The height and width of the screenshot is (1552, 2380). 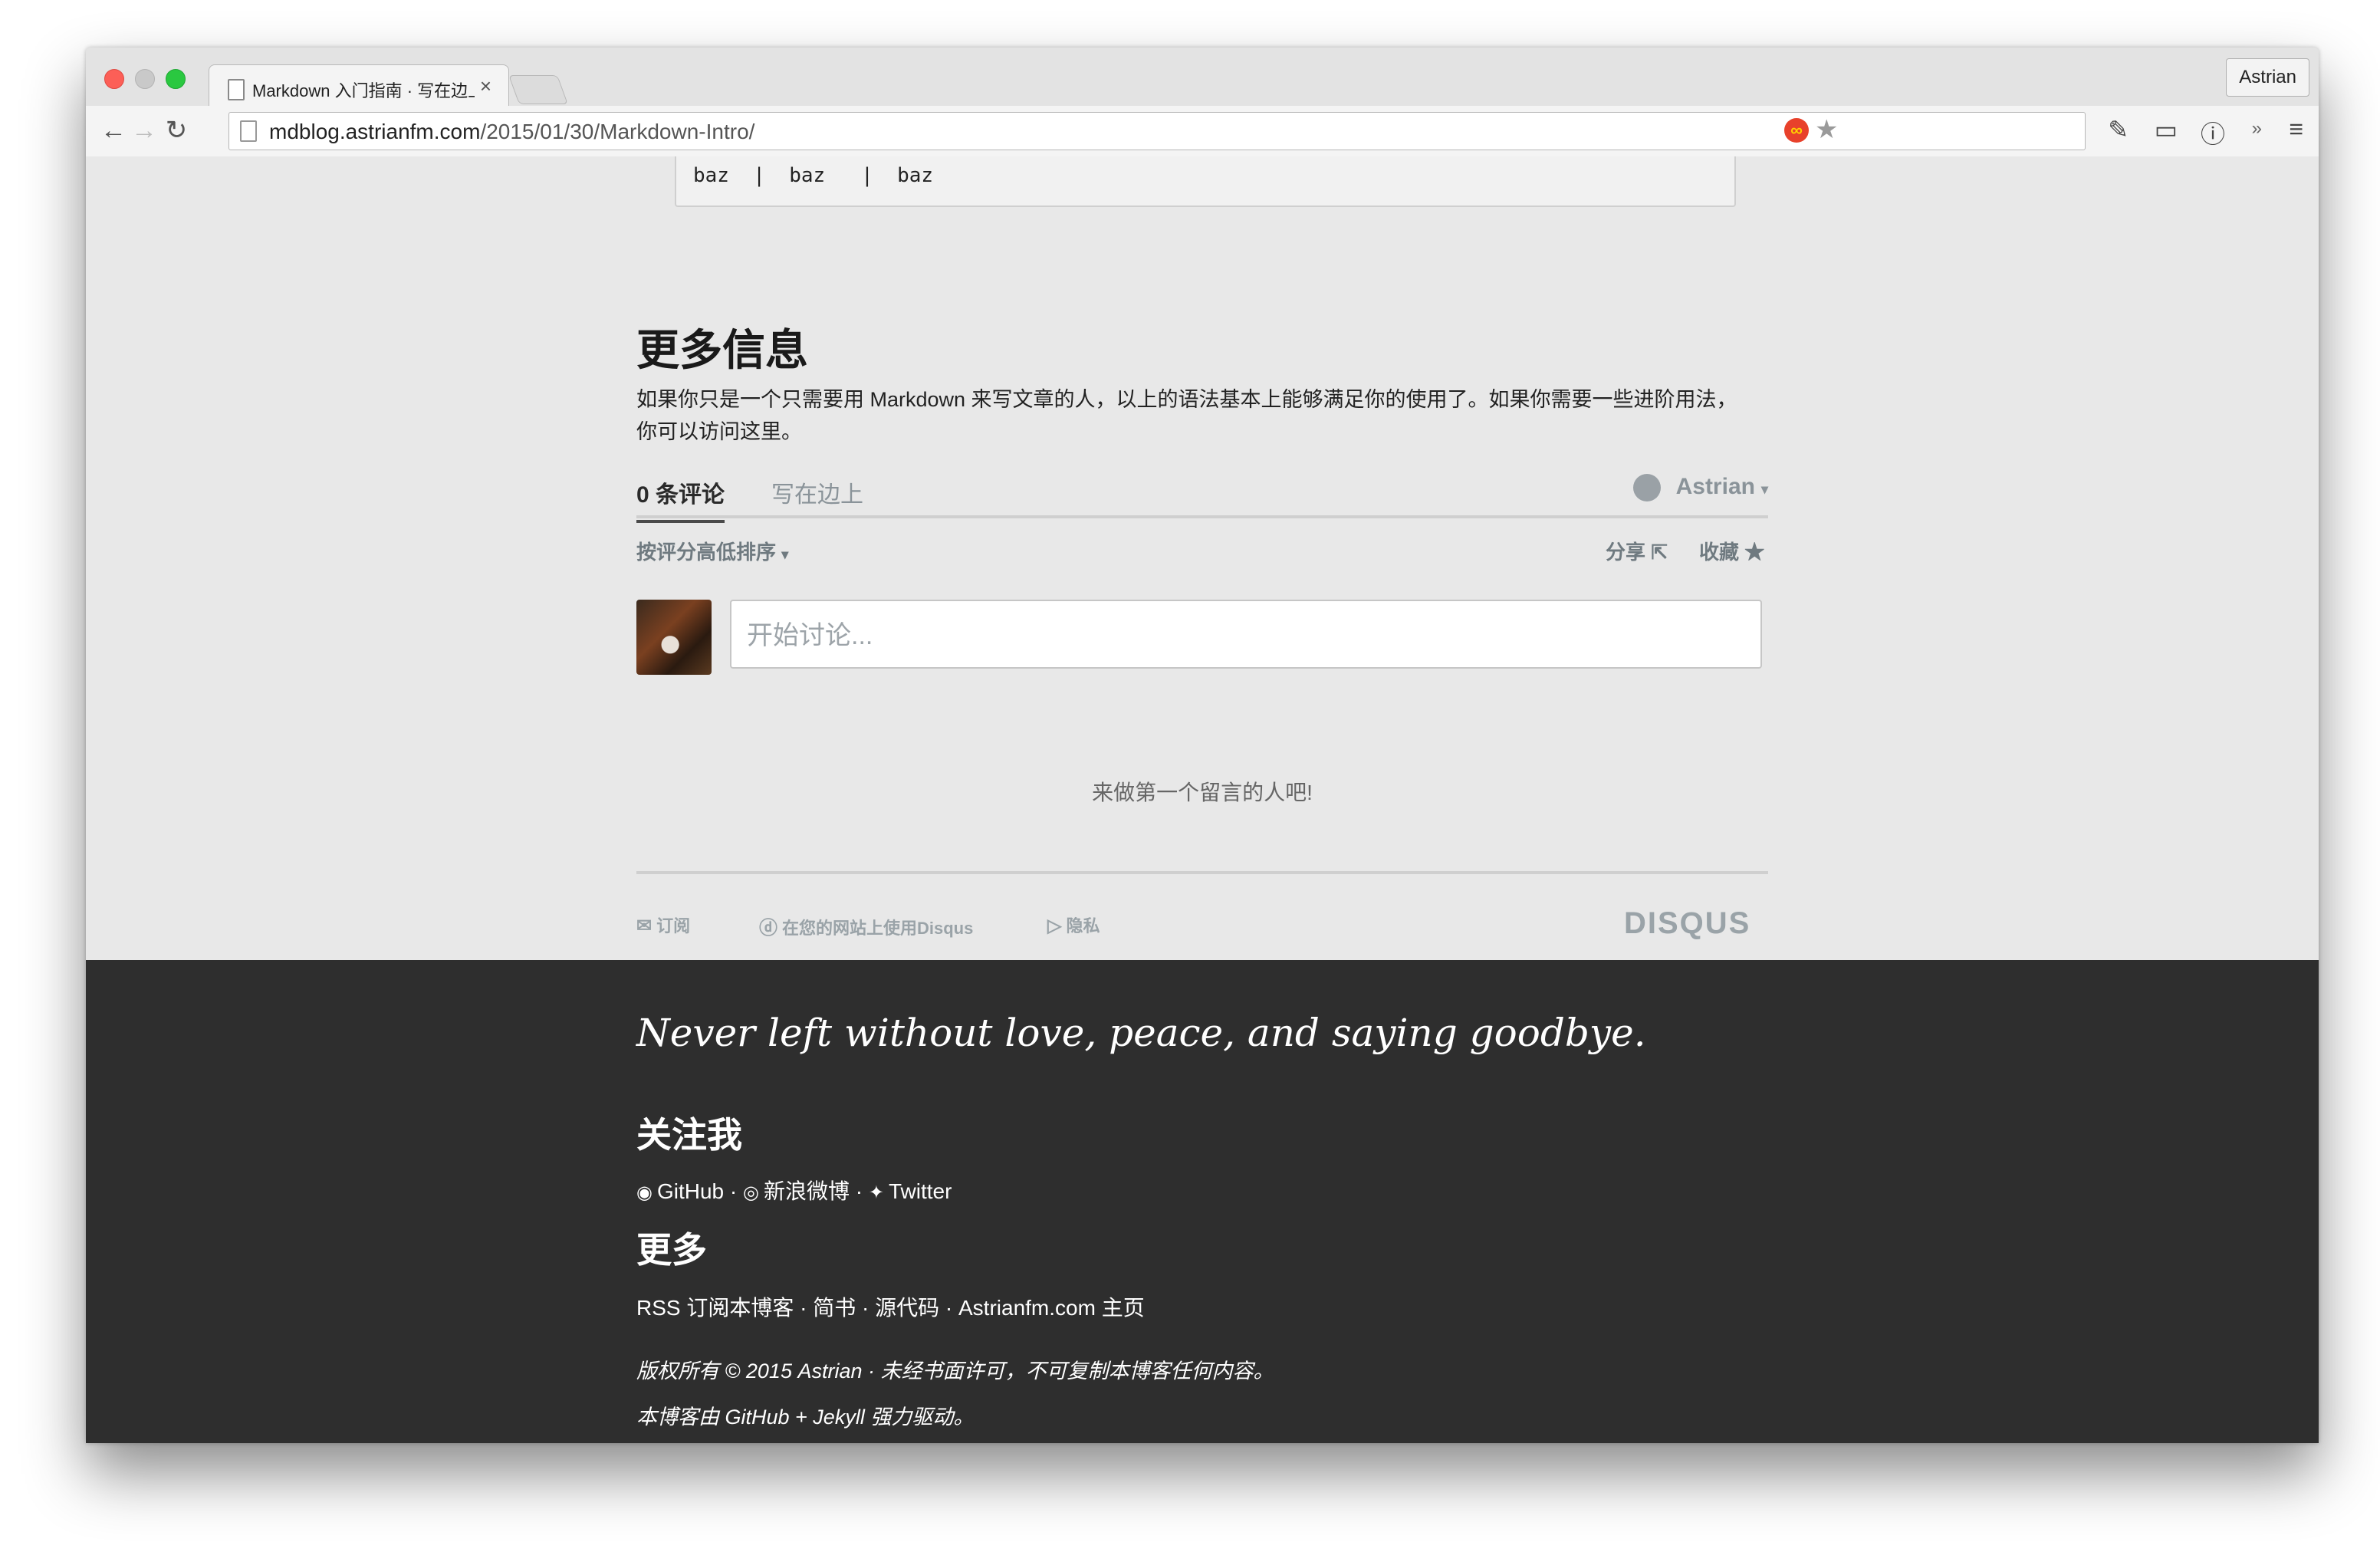 What do you see at coordinates (813, 175) in the screenshot?
I see `code-text: baz | baz | baz` at bounding box center [813, 175].